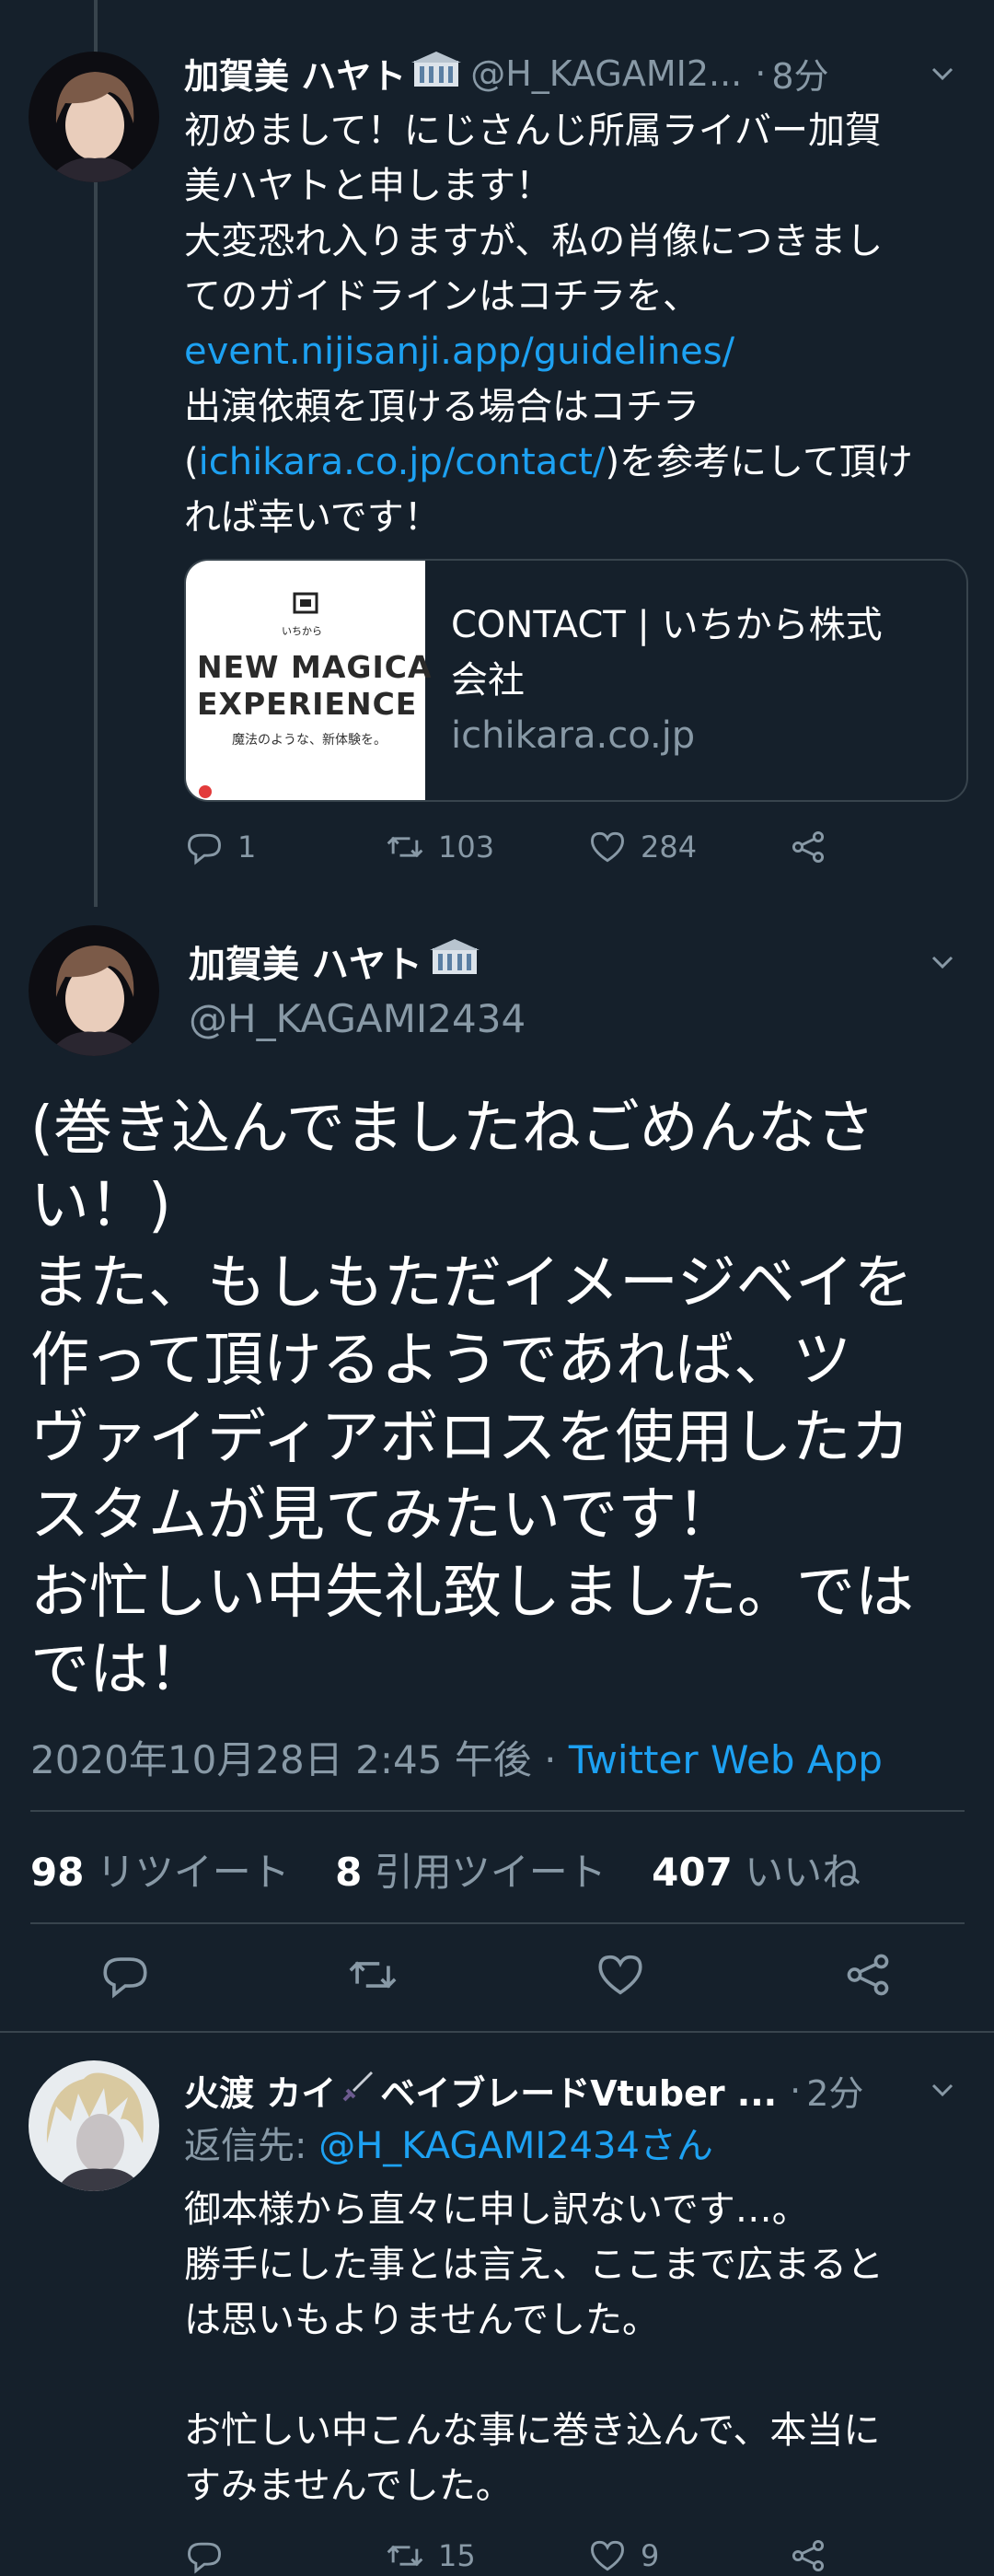  What do you see at coordinates (466, 847) in the screenshot?
I see `retweet-count: 103` at bounding box center [466, 847].